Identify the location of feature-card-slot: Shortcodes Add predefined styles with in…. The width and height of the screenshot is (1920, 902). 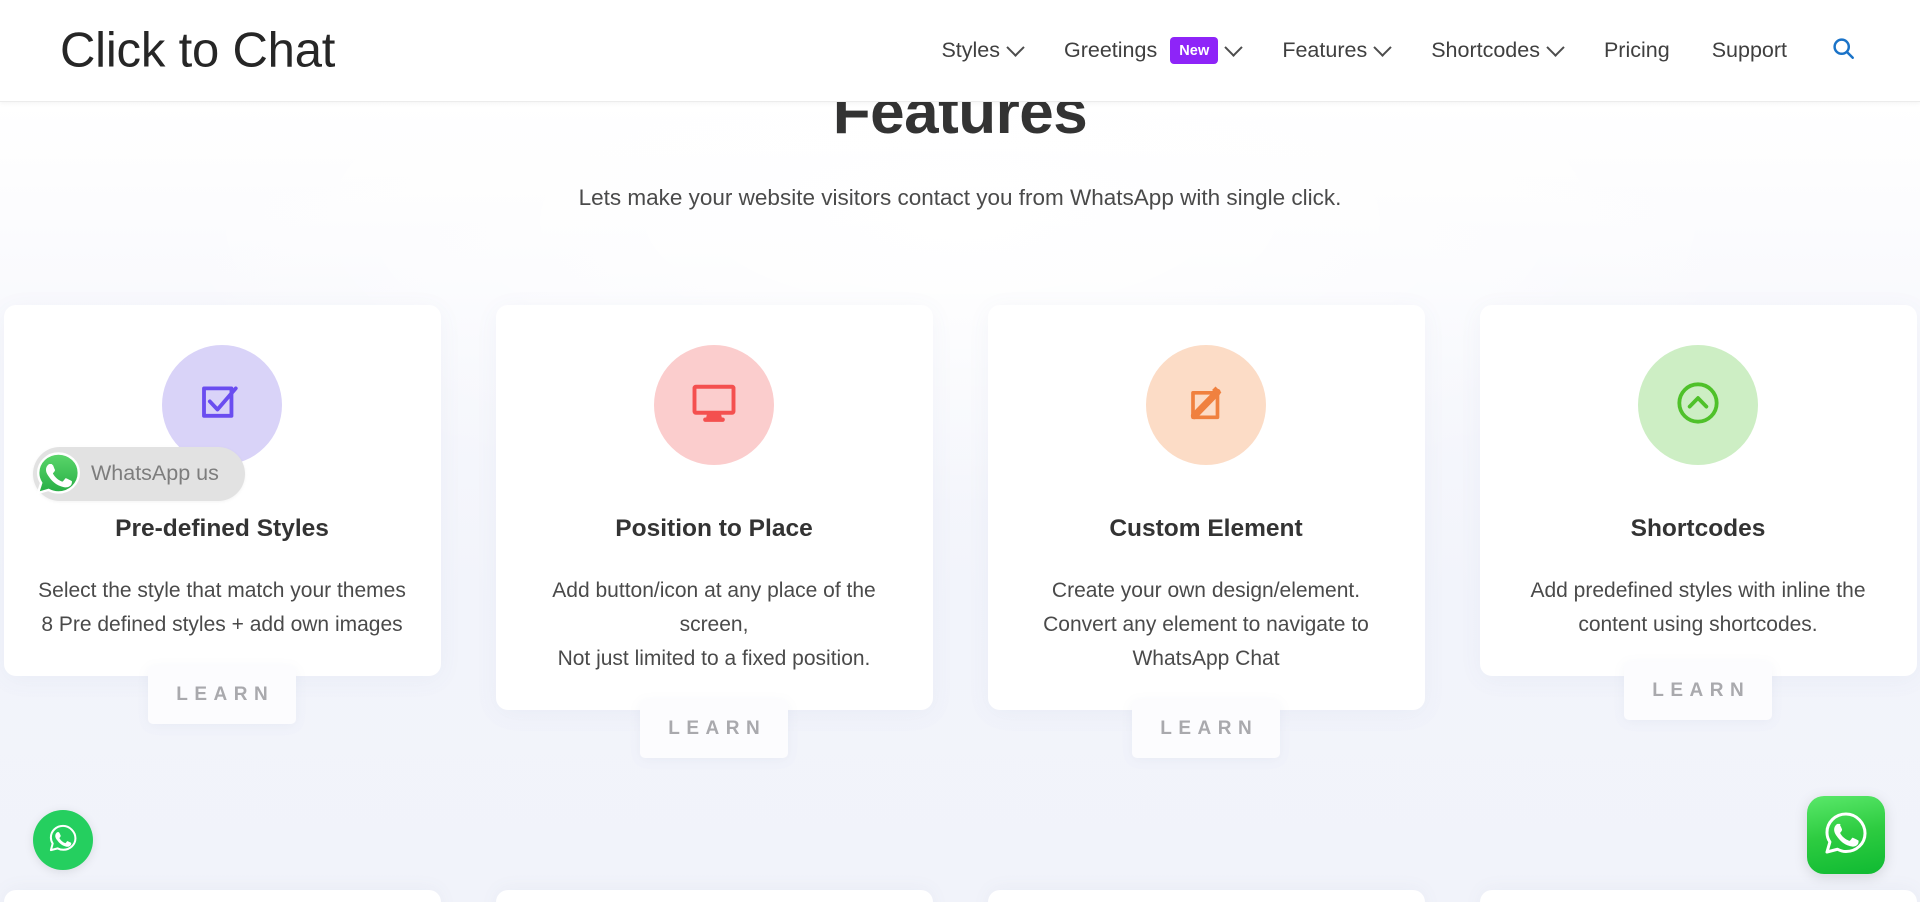
(1698, 531).